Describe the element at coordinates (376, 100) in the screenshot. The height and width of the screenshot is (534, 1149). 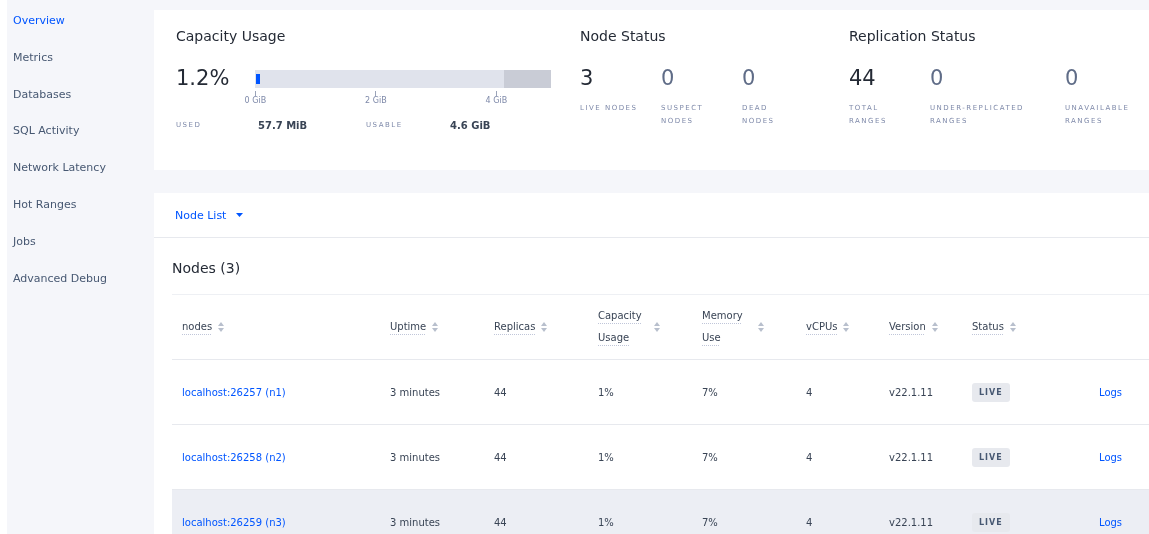
I see `axis-label: 2 GiB` at that location.